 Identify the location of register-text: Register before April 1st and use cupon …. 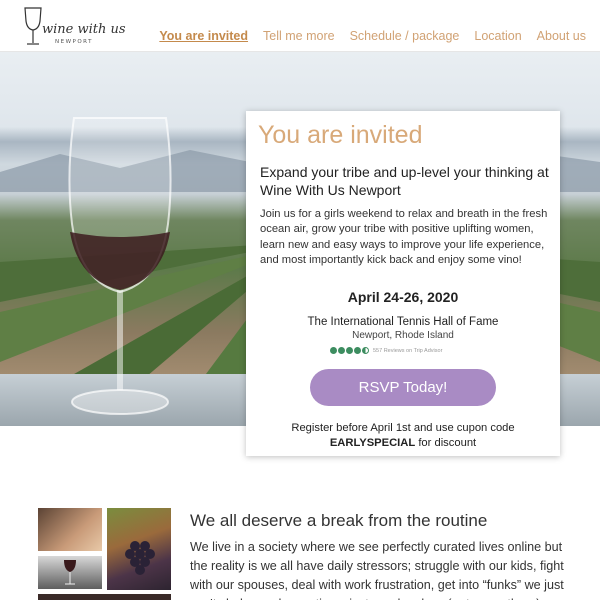
(403, 428).